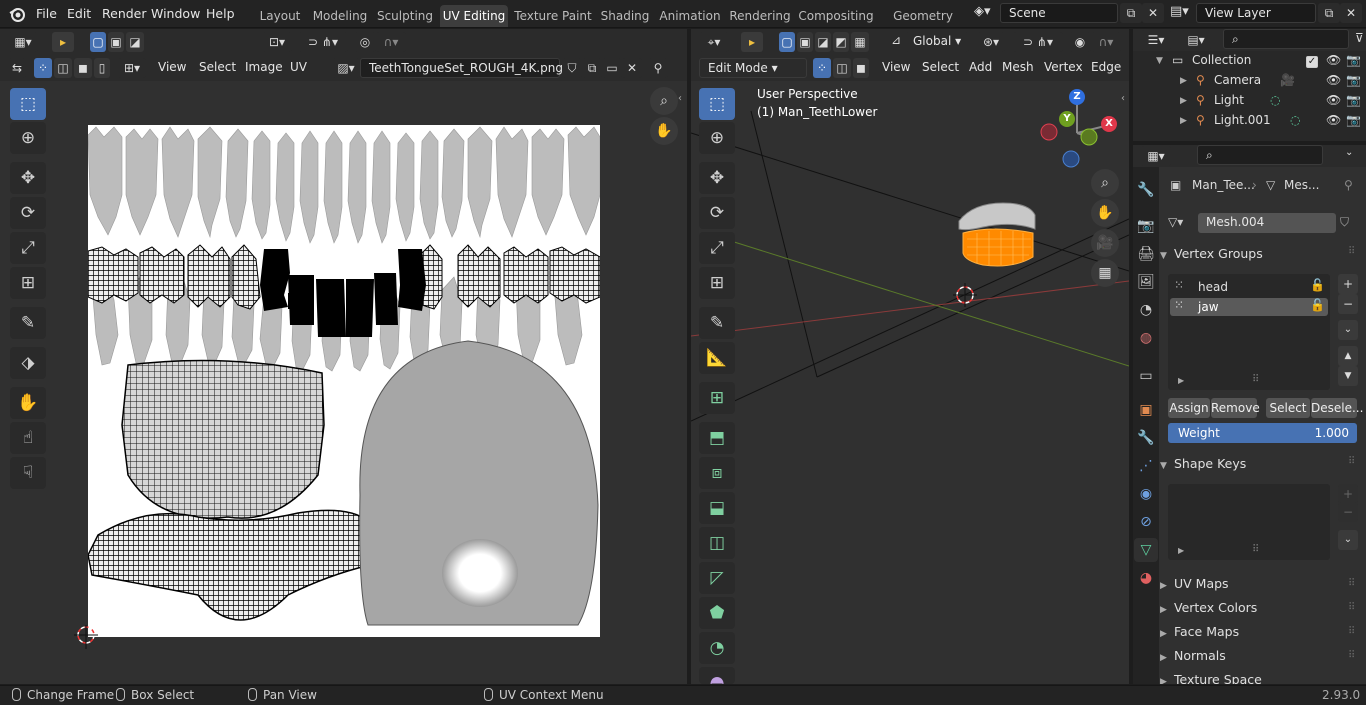  I want to click on tab-geometry-nodes: Geometry Nod, so click(923, 25).